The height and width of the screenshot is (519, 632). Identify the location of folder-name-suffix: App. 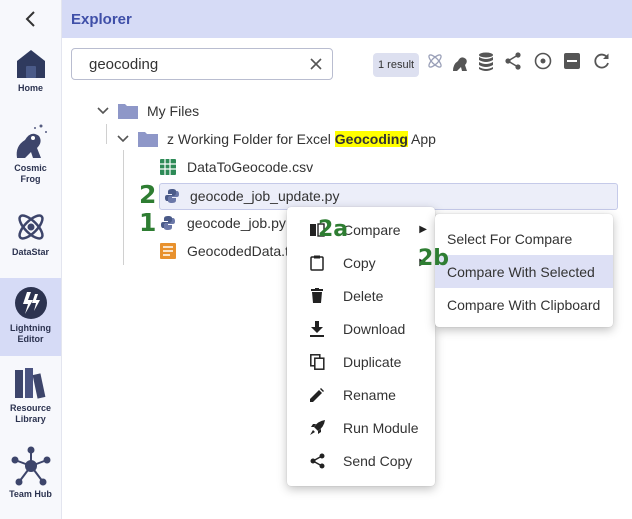
(421, 139).